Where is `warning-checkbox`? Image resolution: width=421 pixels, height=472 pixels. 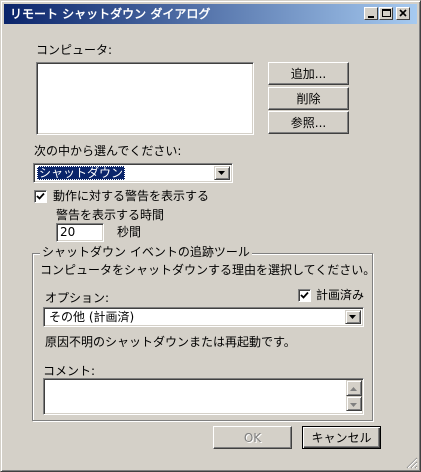 warning-checkbox is located at coordinates (40, 196).